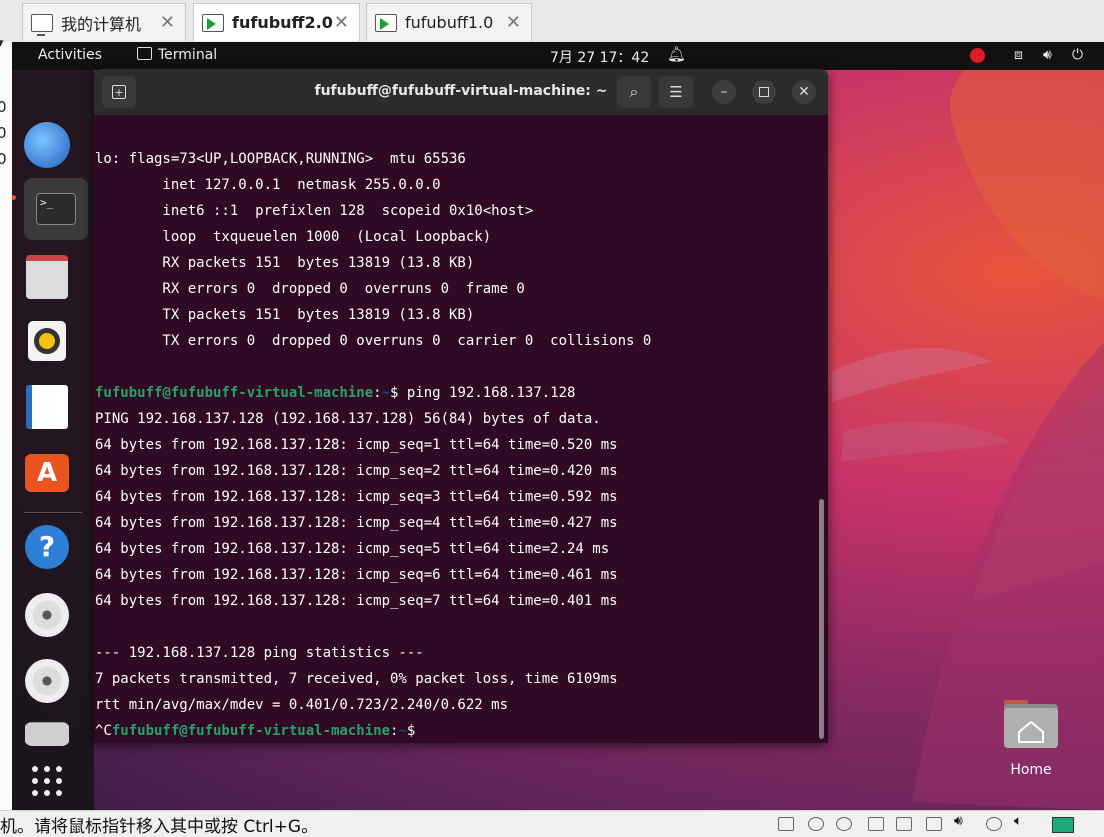  What do you see at coordinates (904, 824) in the screenshot?
I see `network-adapter-icon` at bounding box center [904, 824].